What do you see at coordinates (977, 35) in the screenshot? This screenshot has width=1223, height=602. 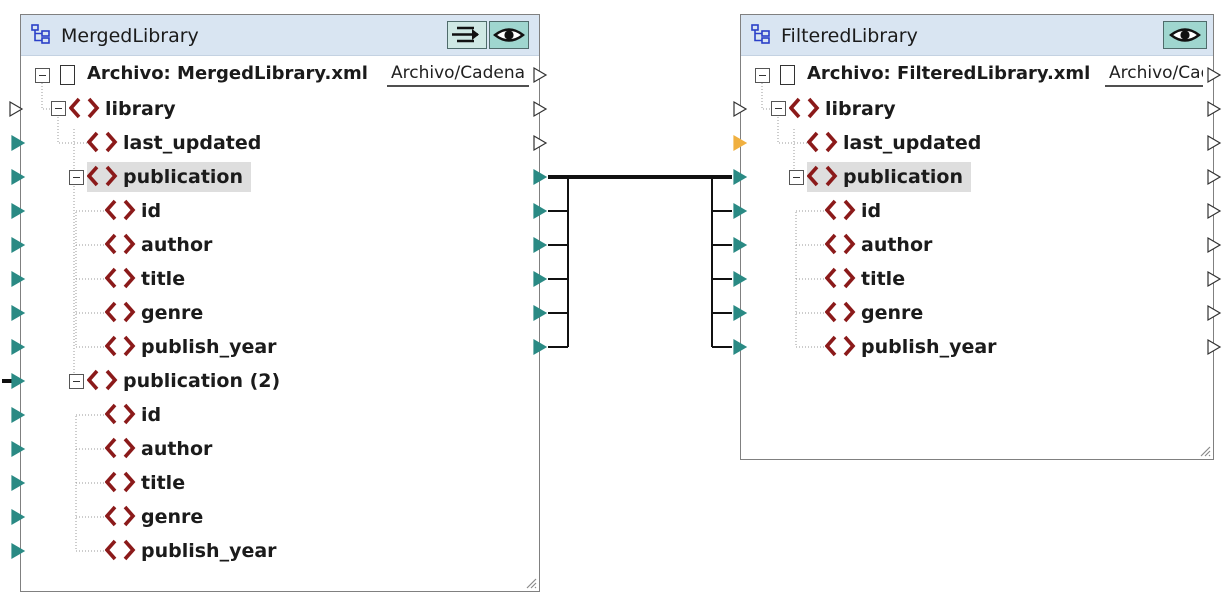 I see `target-titlebar: FilteredLibrary` at bounding box center [977, 35].